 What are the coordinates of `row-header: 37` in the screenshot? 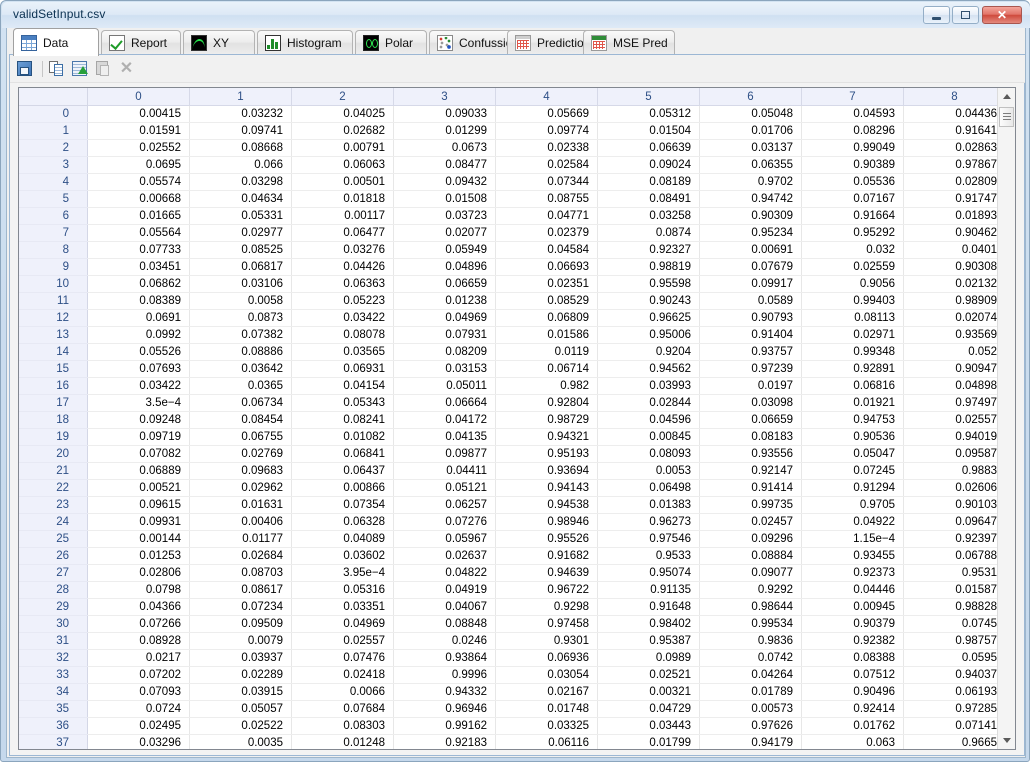 It's located at (53, 741).